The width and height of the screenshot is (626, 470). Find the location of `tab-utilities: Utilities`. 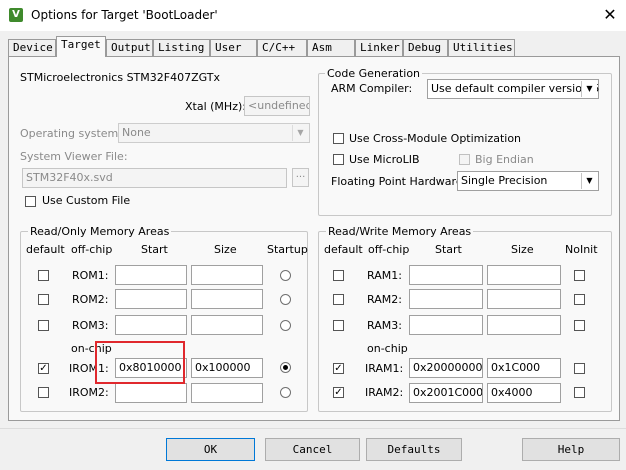

tab-utilities: Utilities is located at coordinates (481, 47).